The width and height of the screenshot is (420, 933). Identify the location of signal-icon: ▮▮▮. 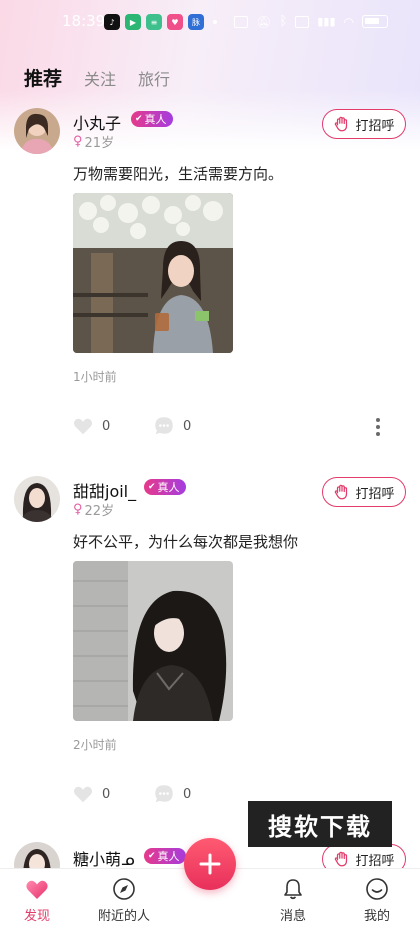
(326, 21).